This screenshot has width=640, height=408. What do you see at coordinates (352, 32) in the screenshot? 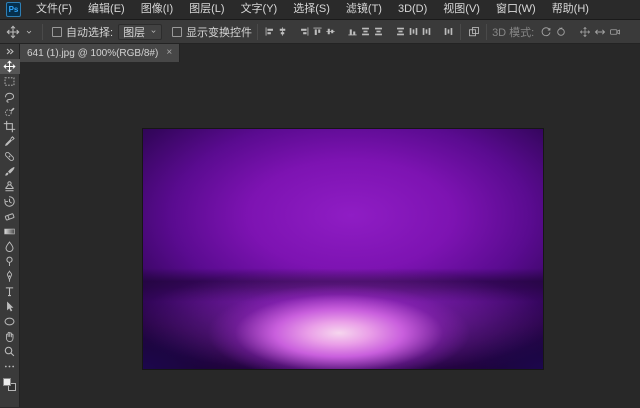
I see `align-bottom-icon` at bounding box center [352, 32].